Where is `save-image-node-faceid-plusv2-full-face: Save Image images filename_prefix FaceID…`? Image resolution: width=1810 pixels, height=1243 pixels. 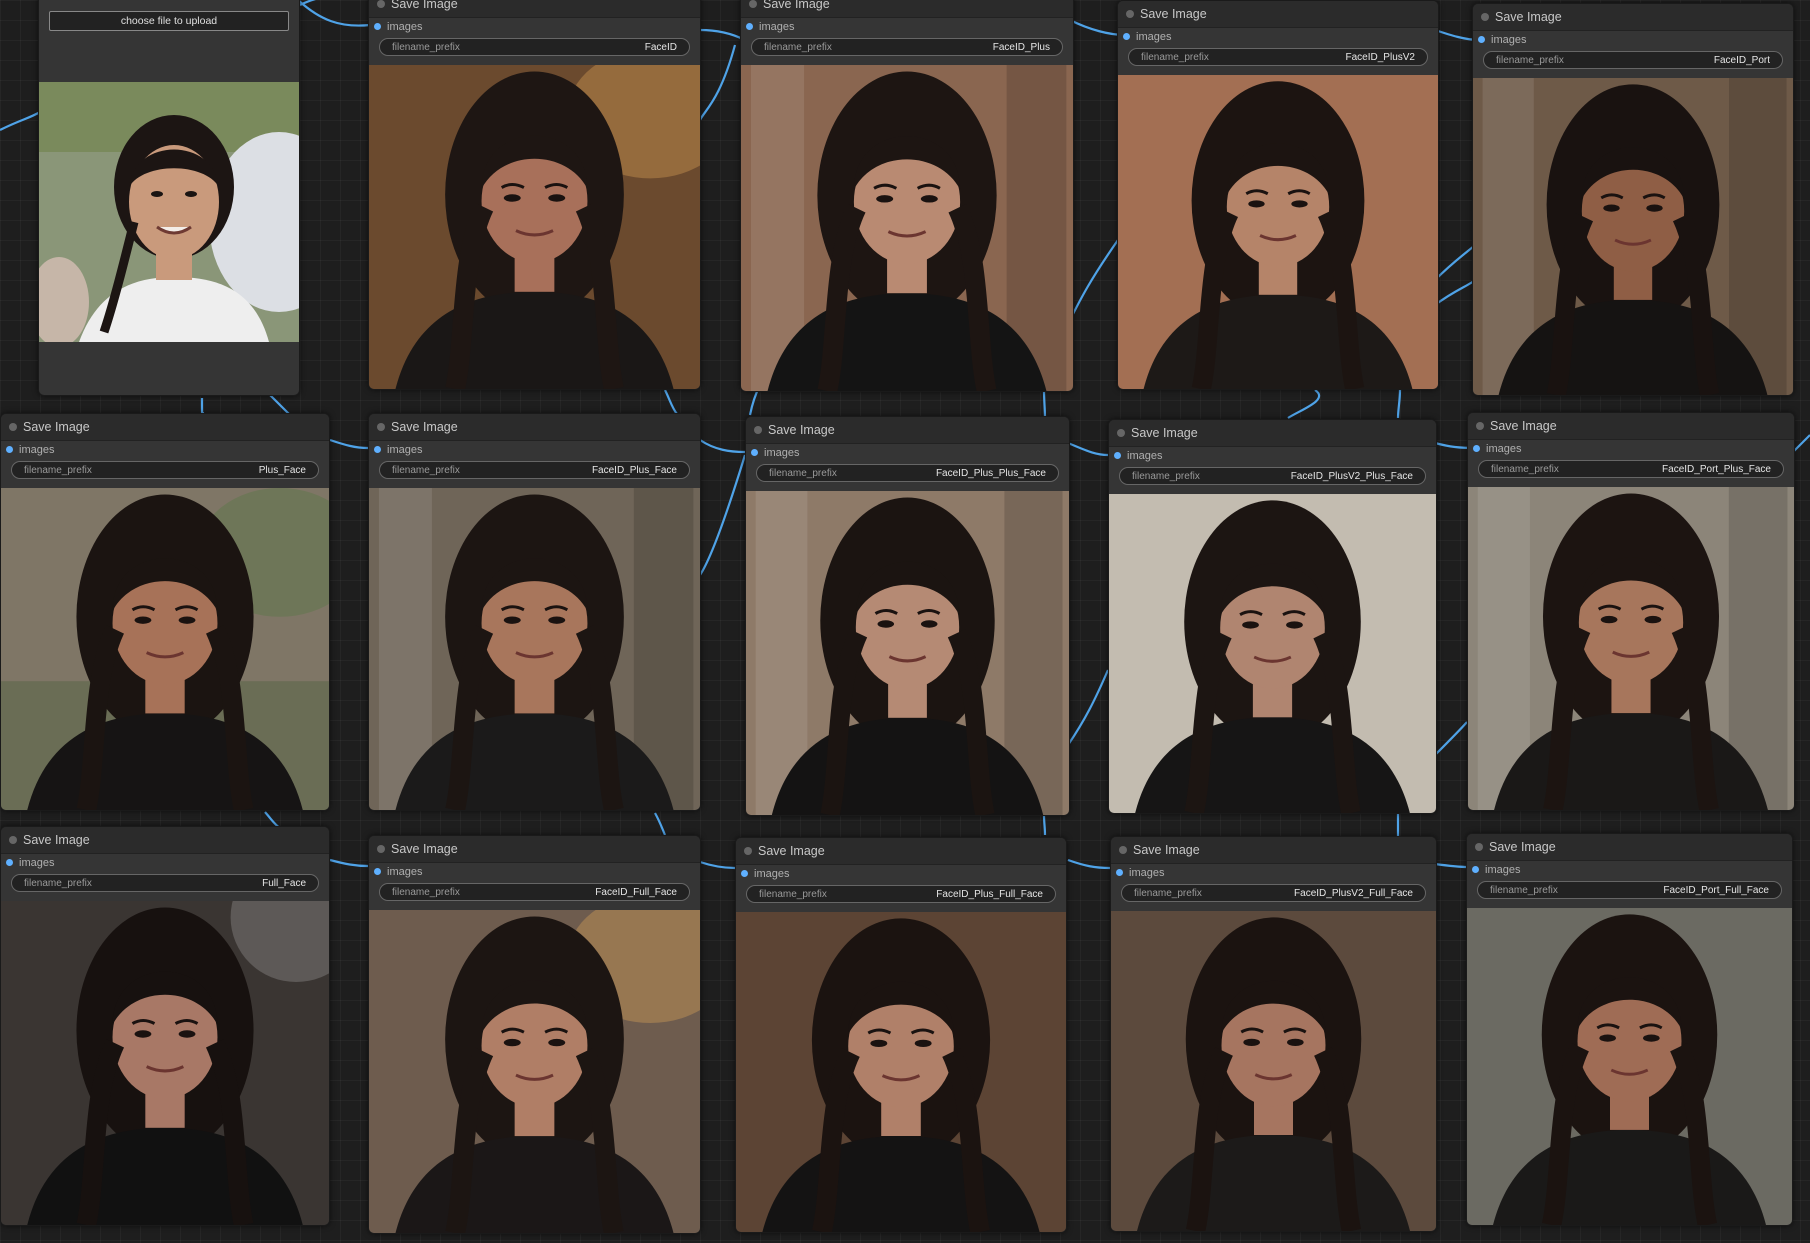
save-image-node-faceid-plusv2-full-face: Save Image images filename_prefix FaceID… is located at coordinates (1273, 1034).